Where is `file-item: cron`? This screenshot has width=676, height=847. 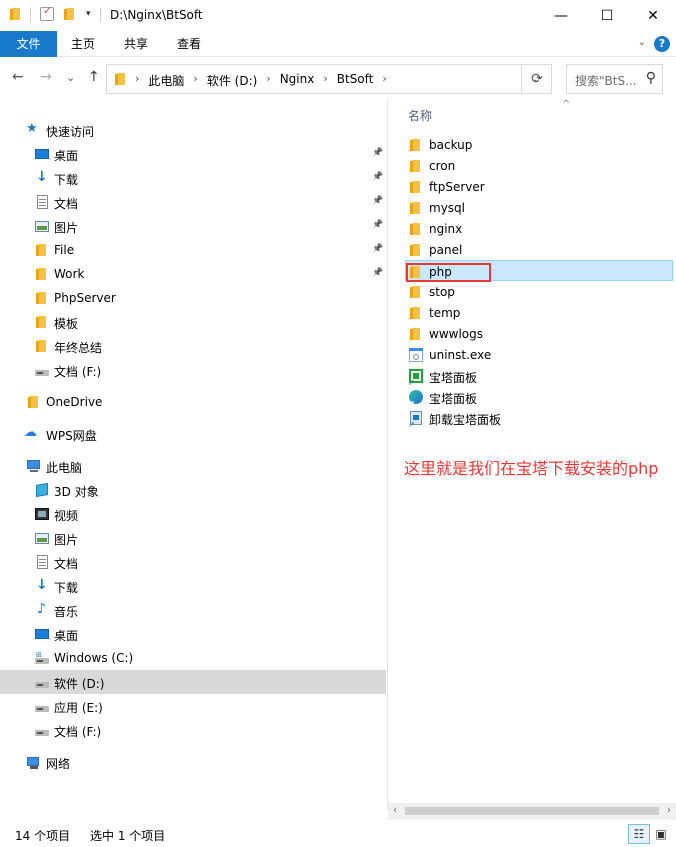 file-item: cron is located at coordinates (540, 165).